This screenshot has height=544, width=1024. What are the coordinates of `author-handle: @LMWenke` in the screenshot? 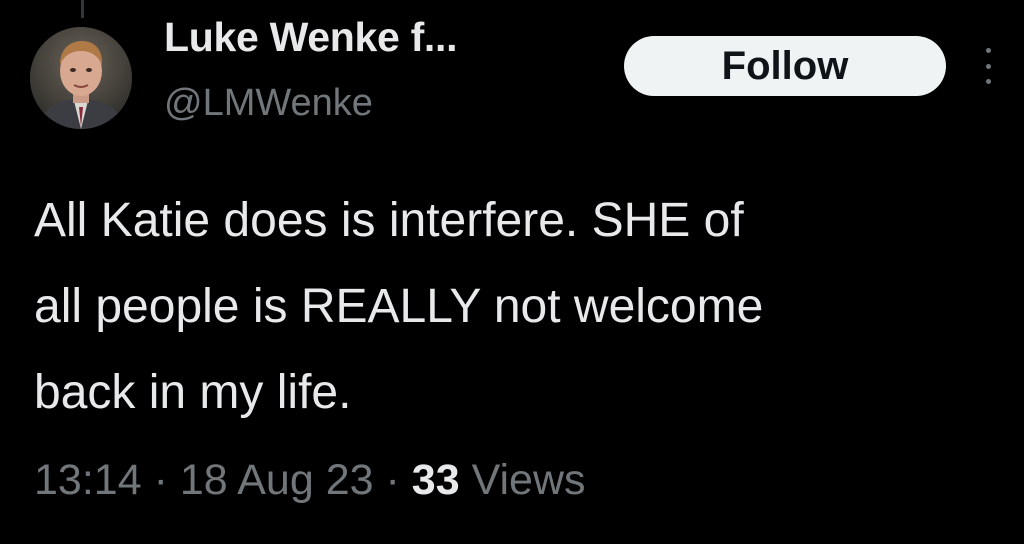 It's located at (268, 103).